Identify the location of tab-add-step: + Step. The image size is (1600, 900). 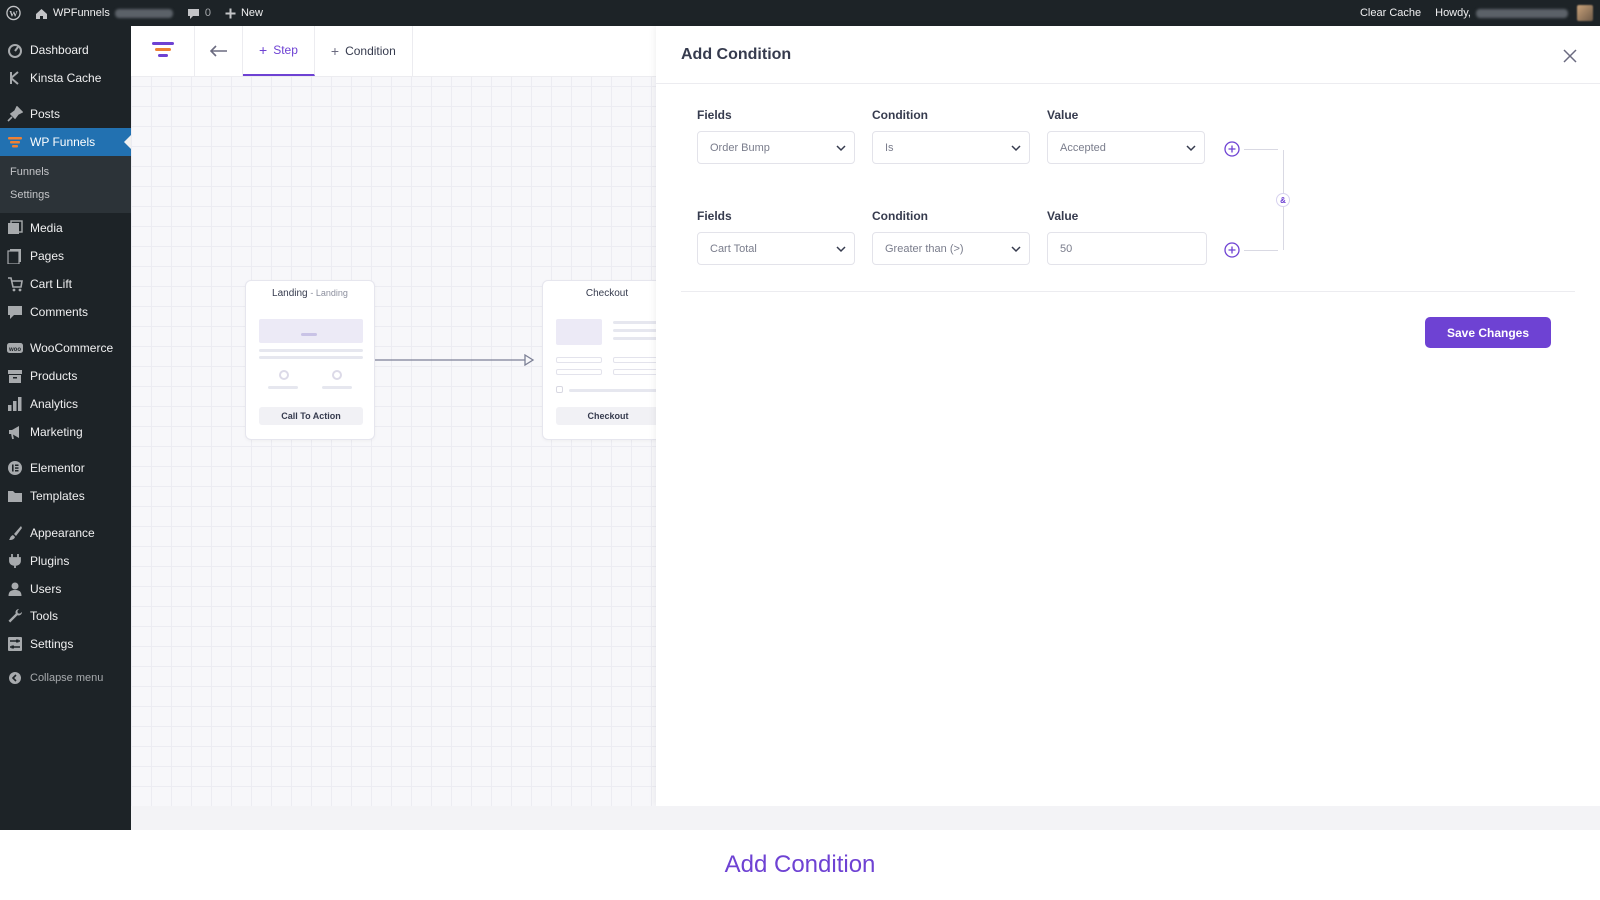
(279, 51).